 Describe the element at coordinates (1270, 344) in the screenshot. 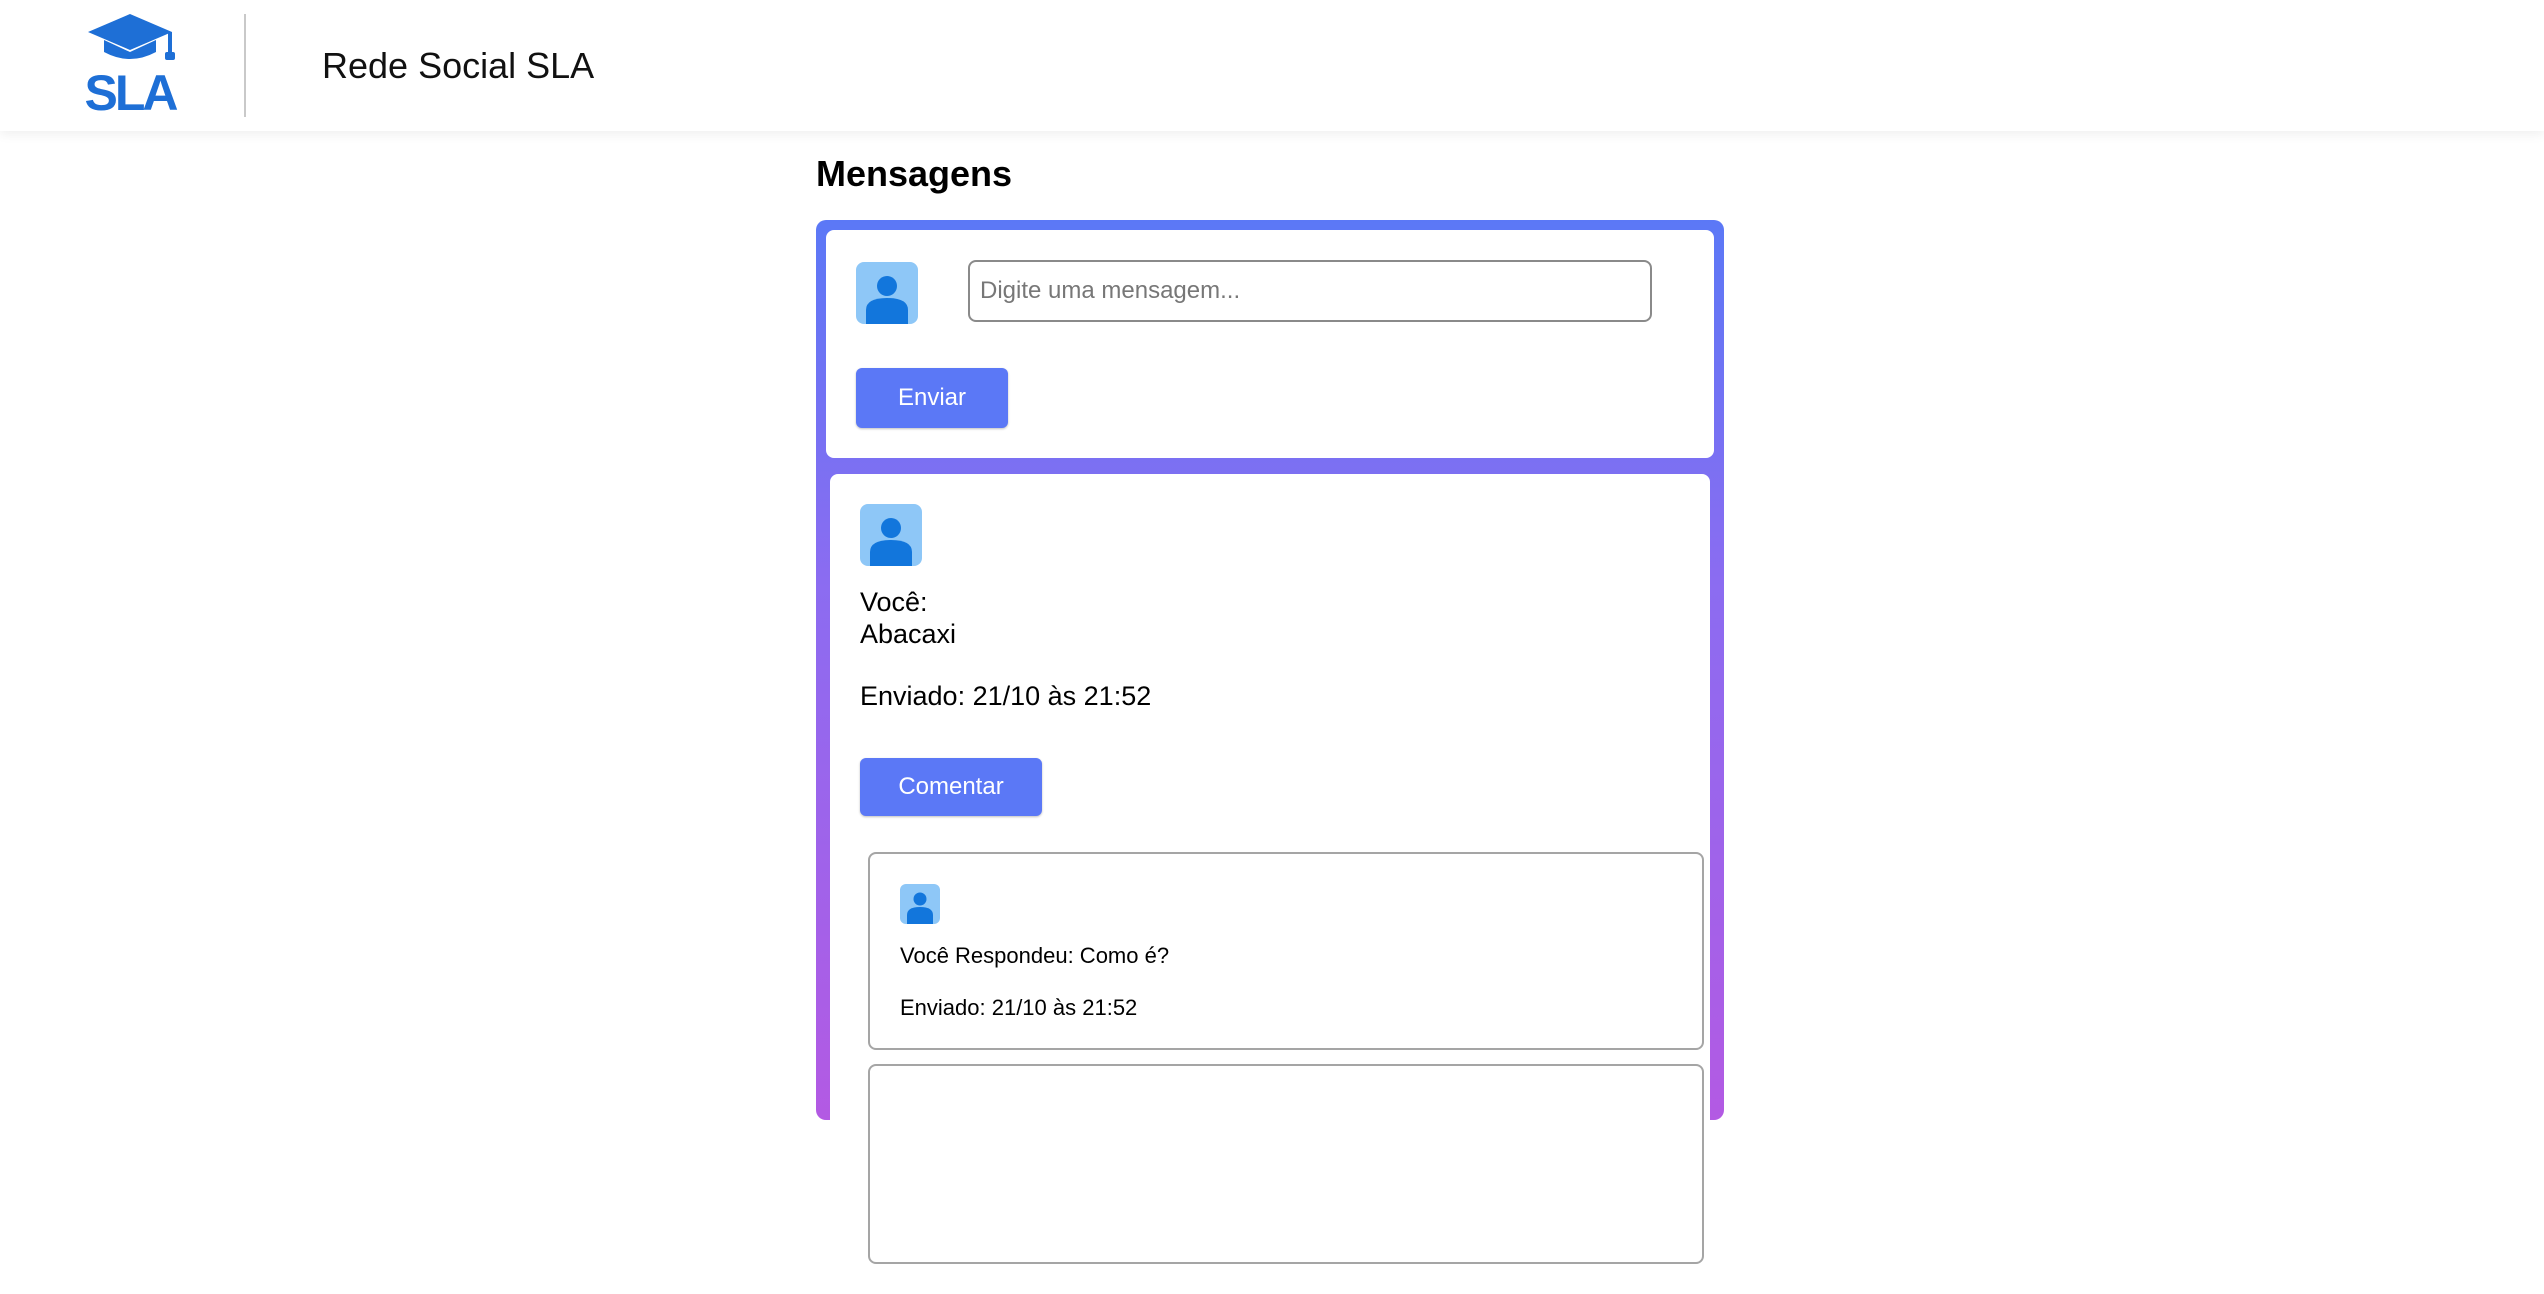

I see `compose-card: Enviar` at that location.